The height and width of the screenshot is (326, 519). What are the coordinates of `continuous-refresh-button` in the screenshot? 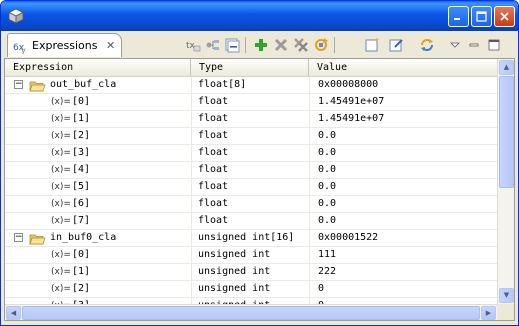 It's located at (427, 45).